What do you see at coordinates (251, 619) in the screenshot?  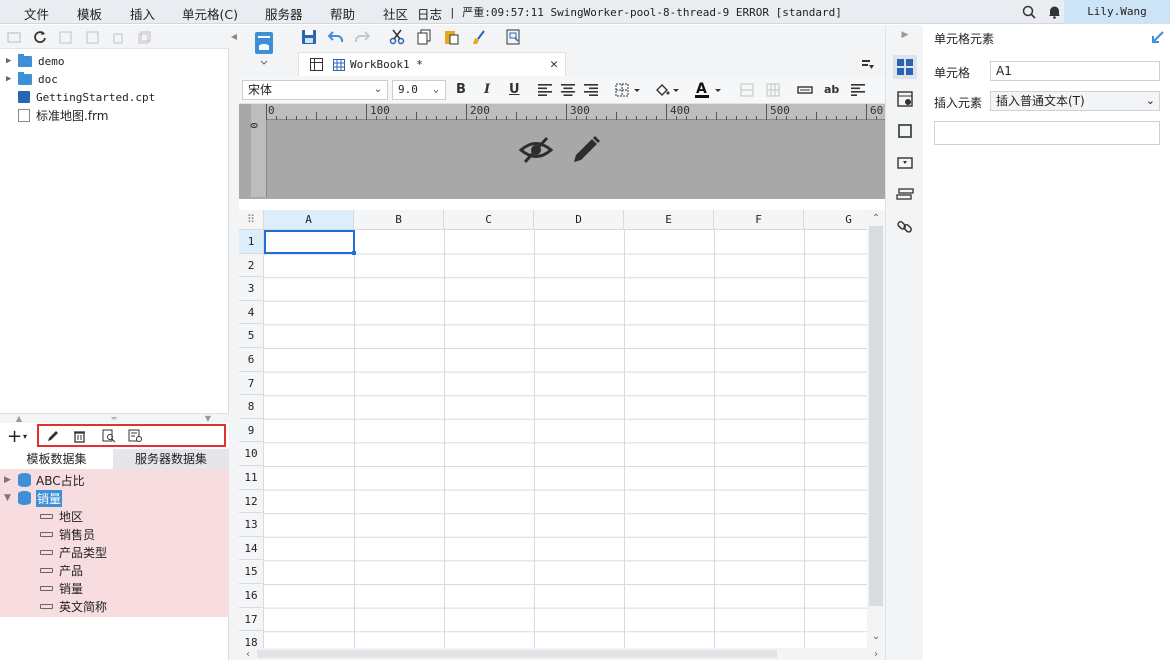 I see `row-header: 17` at bounding box center [251, 619].